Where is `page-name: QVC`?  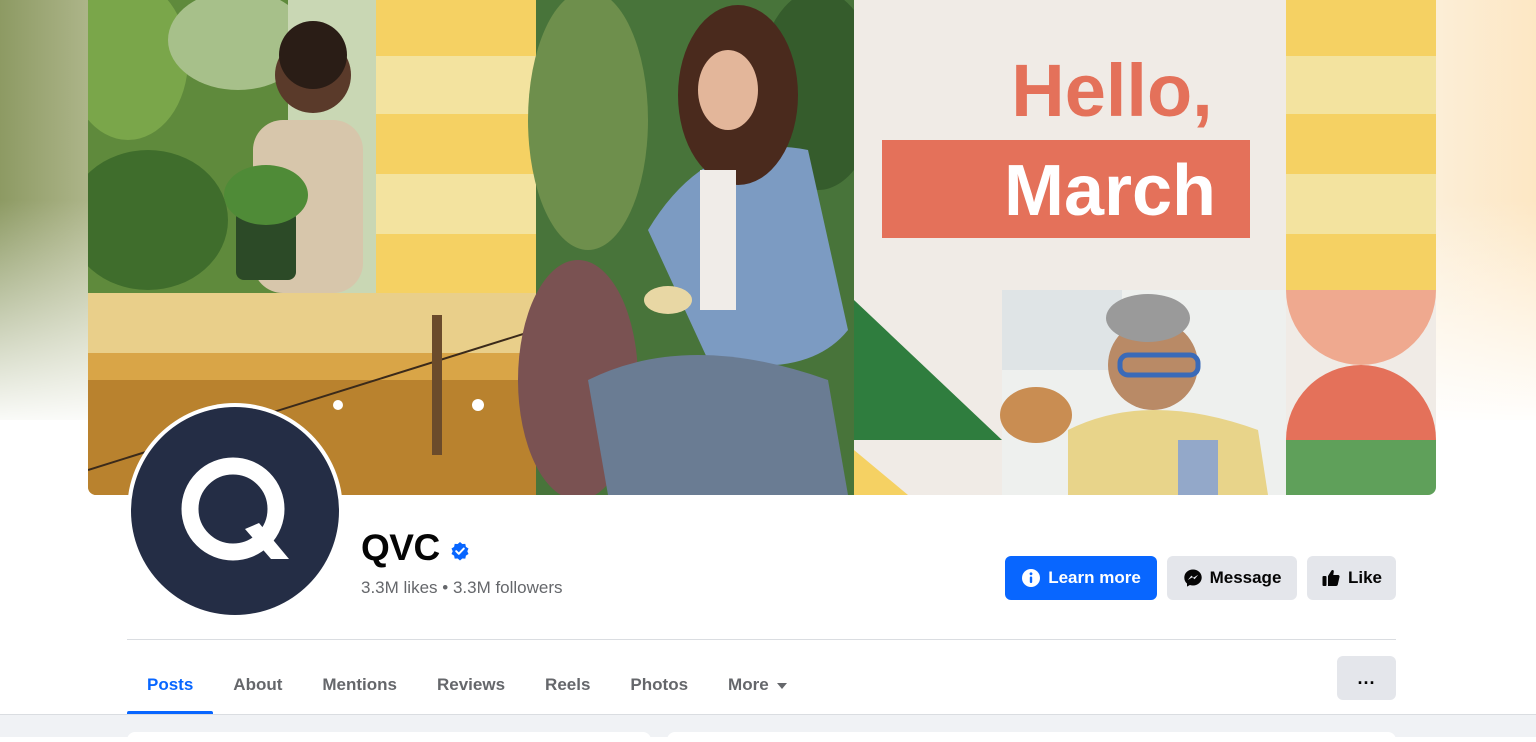
page-name: QVC is located at coordinates (400, 547).